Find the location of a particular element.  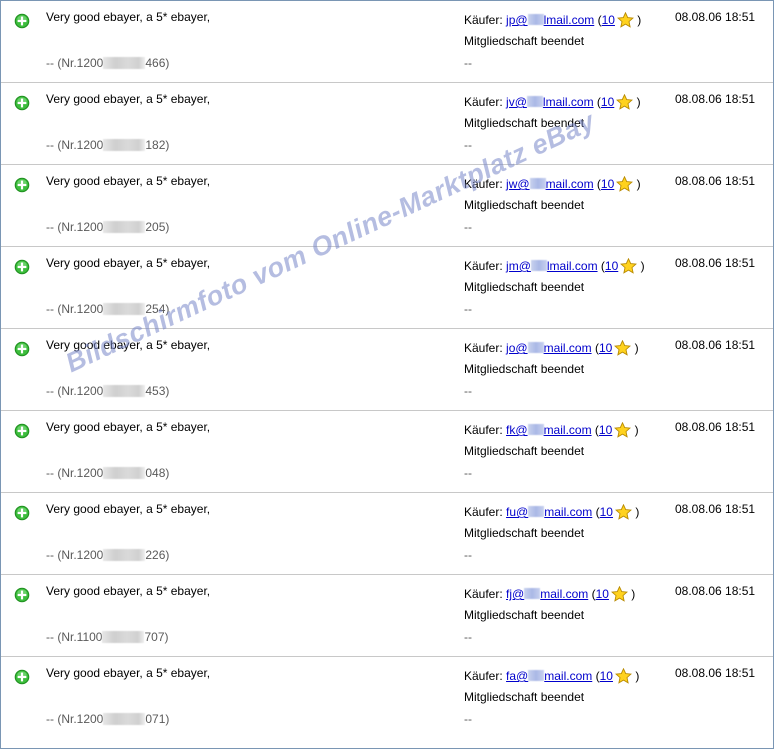

buyer-email-link: fk@ mail.com is located at coordinates (549, 430).